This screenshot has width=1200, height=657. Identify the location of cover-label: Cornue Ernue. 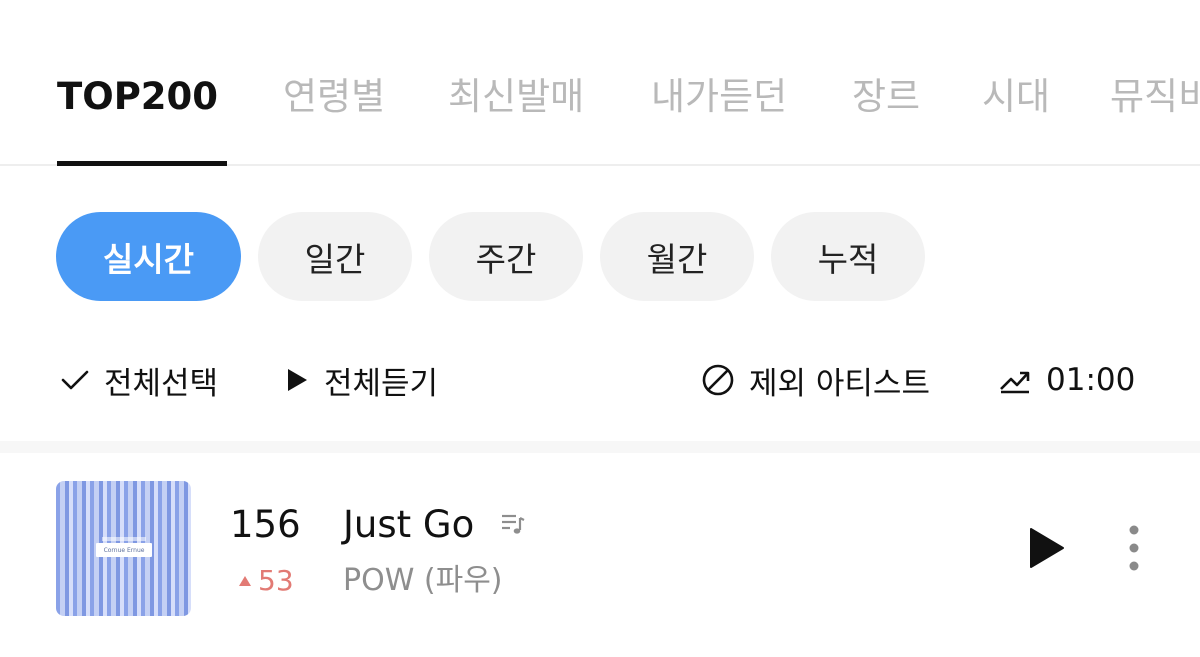
(124, 550).